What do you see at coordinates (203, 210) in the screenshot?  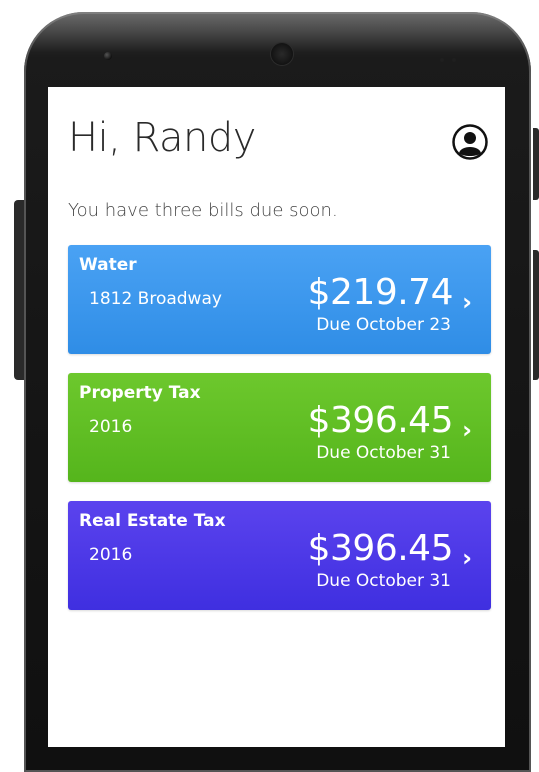 I see `bills-summary-text: You have three bills due soon.` at bounding box center [203, 210].